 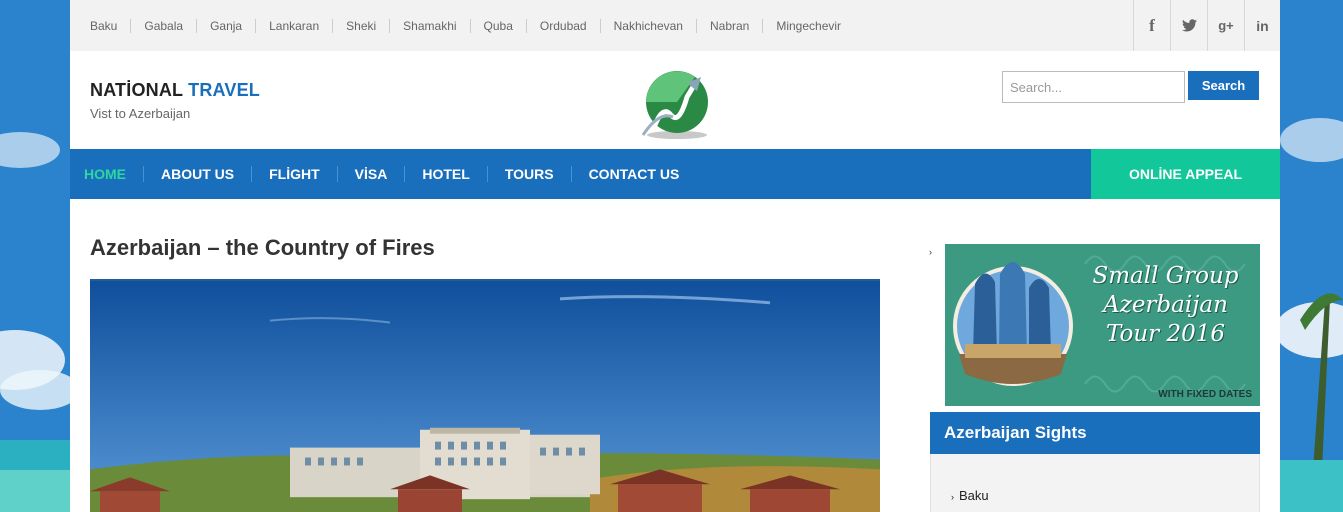 I want to click on banner-line-3: Tour 2016, so click(x=1165, y=334).